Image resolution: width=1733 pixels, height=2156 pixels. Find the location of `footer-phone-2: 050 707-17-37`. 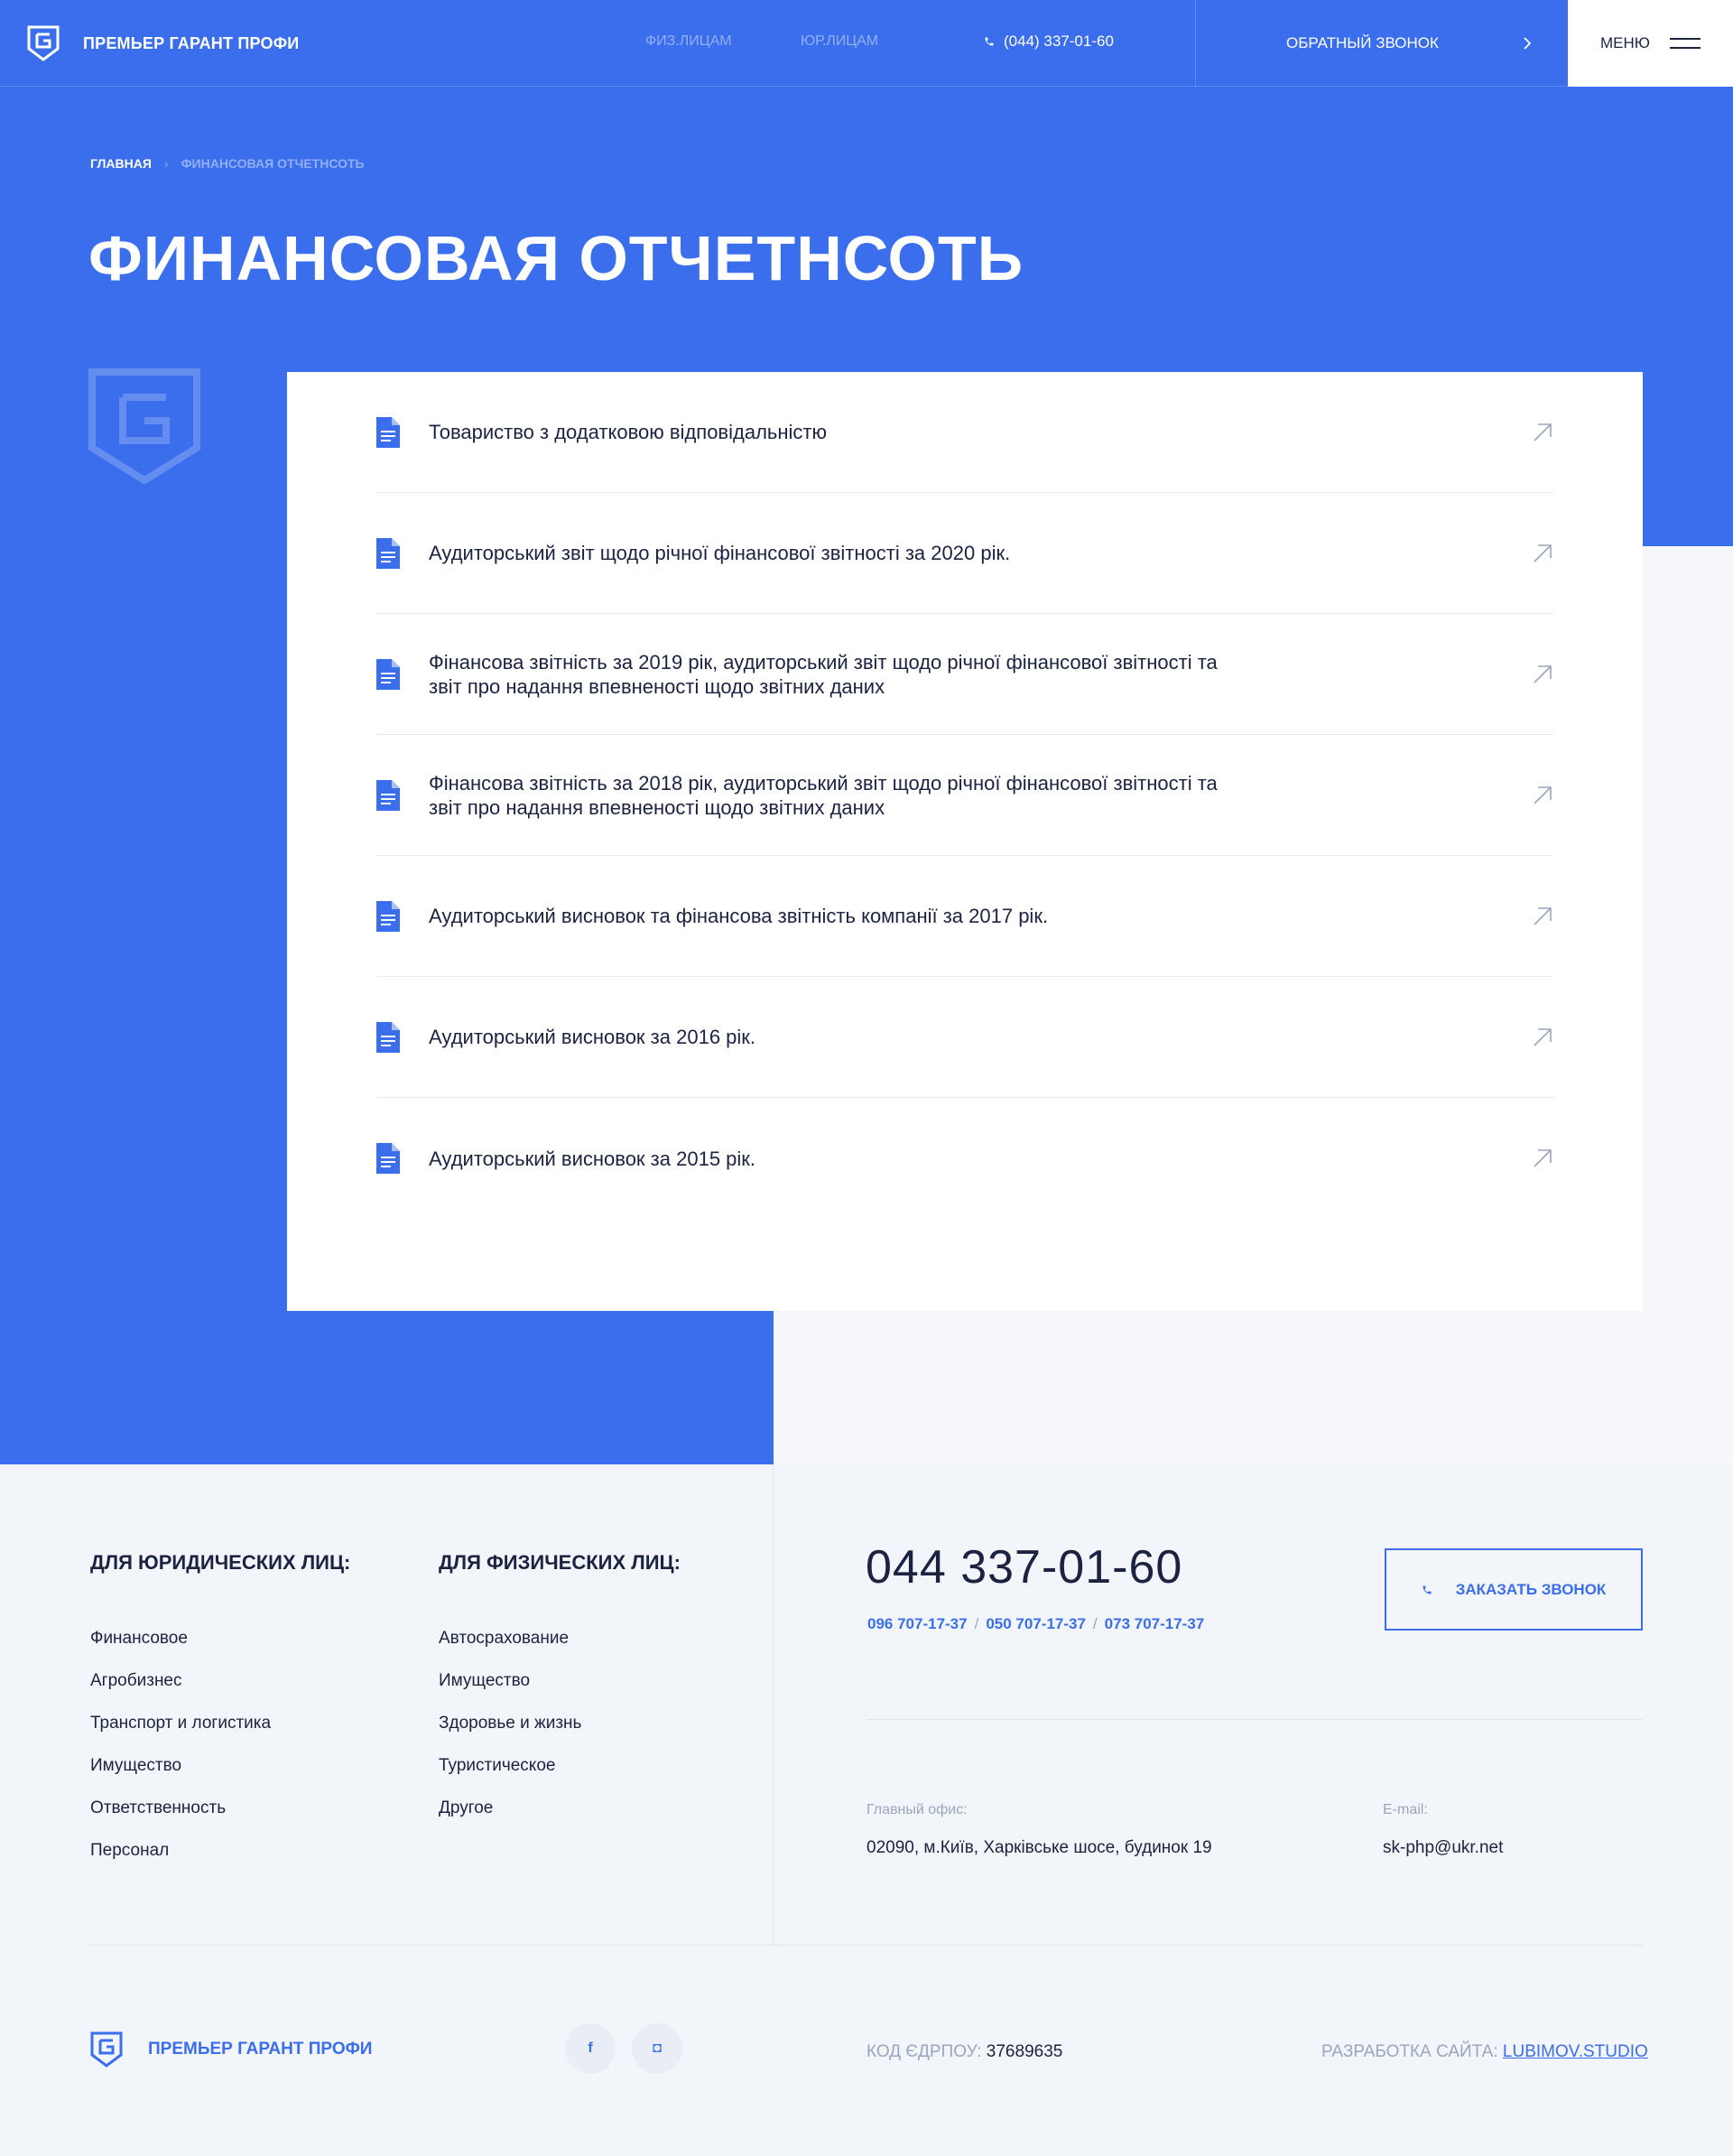

footer-phone-2: 050 707-17-37 is located at coordinates (1036, 1624).